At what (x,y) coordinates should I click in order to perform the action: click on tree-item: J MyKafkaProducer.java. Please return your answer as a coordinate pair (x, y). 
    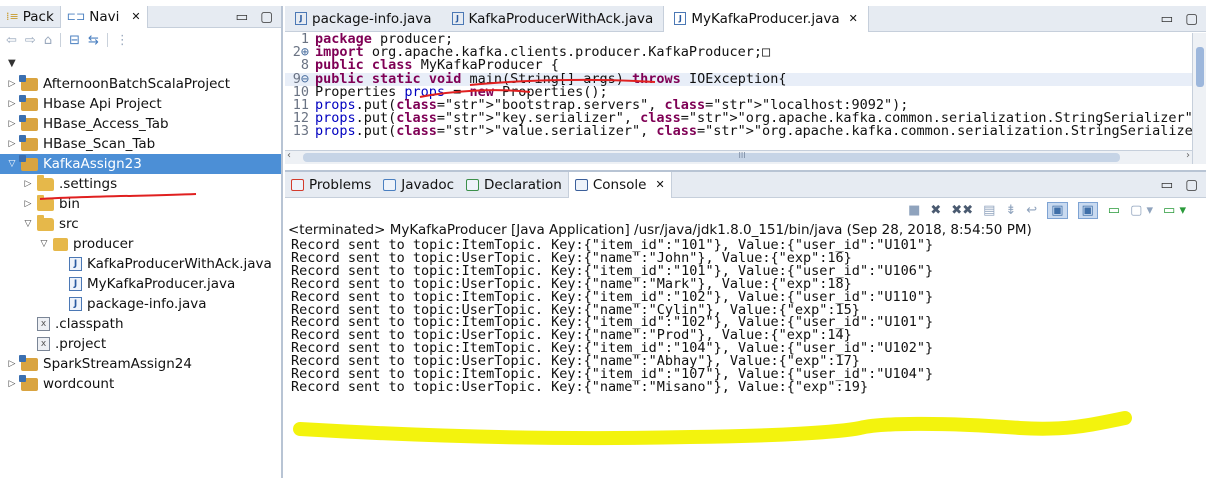
    Looking at the image, I should click on (140, 284).